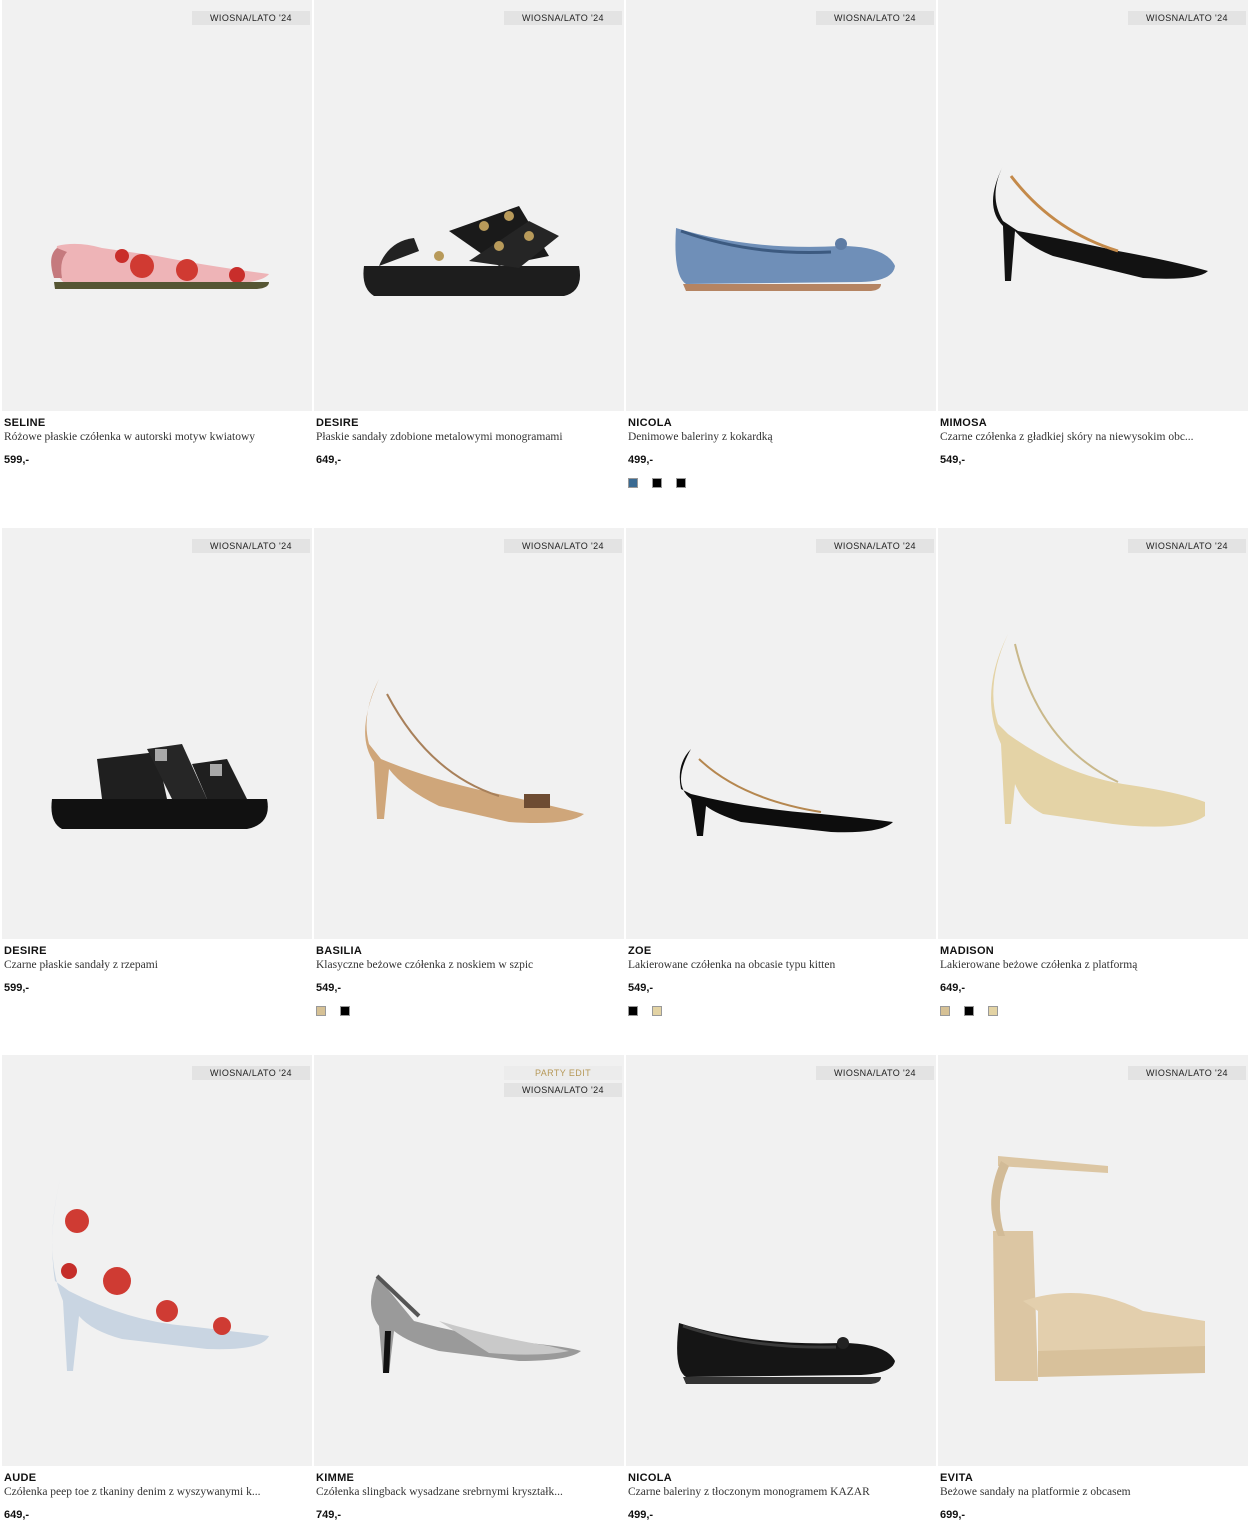  Describe the element at coordinates (1094, 951) in the screenshot. I see `product-brand: MADISON` at that location.